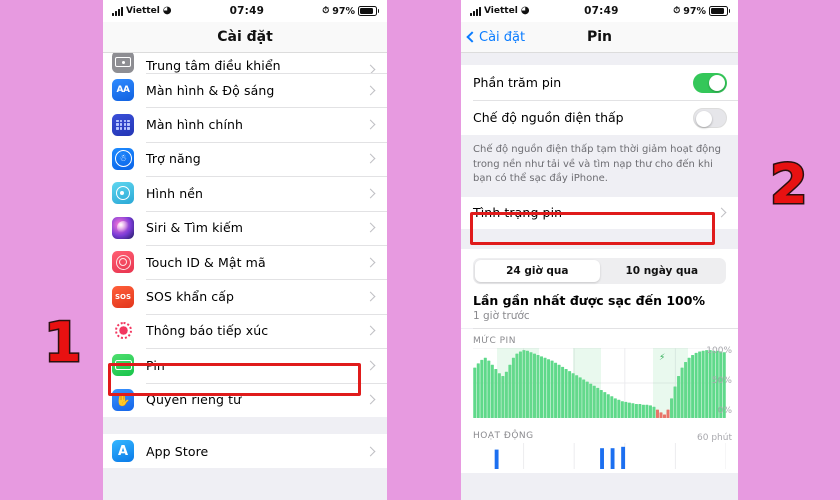 This screenshot has height=500, width=840. I want to click on sidebar-item-privacy: ✋ Quyền riêng tư, so click(245, 399).